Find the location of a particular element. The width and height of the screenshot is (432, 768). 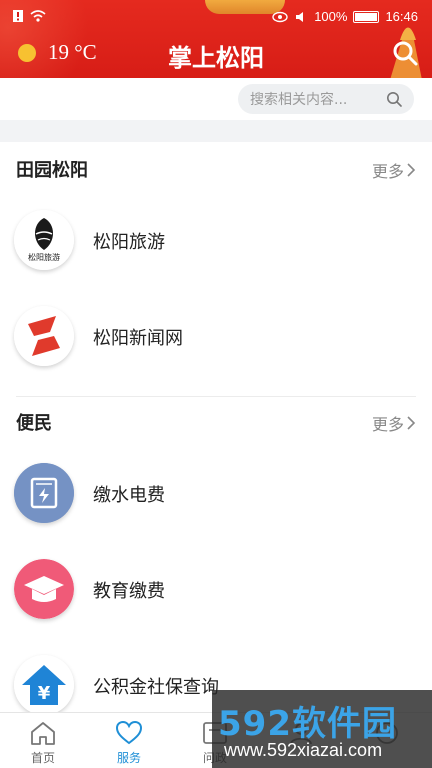

header-search-icon is located at coordinates (405, 53).